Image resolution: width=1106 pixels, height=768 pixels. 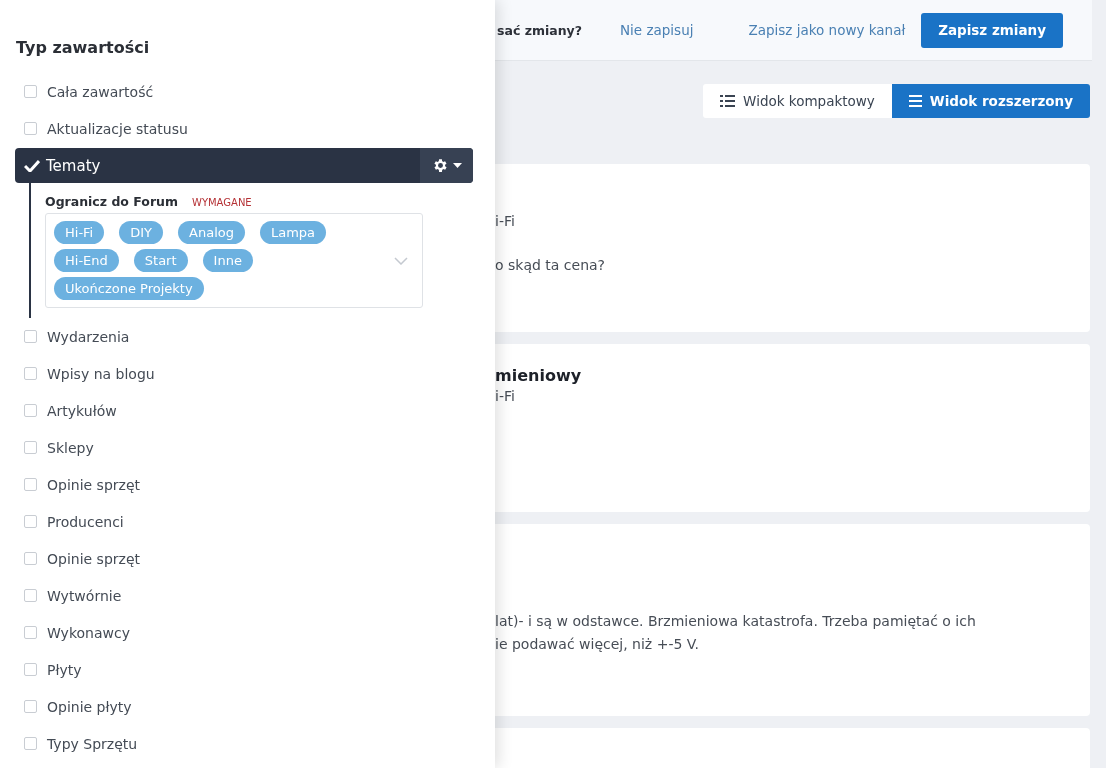 What do you see at coordinates (244, 165) in the screenshot?
I see `selected-content-type: Tematy` at bounding box center [244, 165].